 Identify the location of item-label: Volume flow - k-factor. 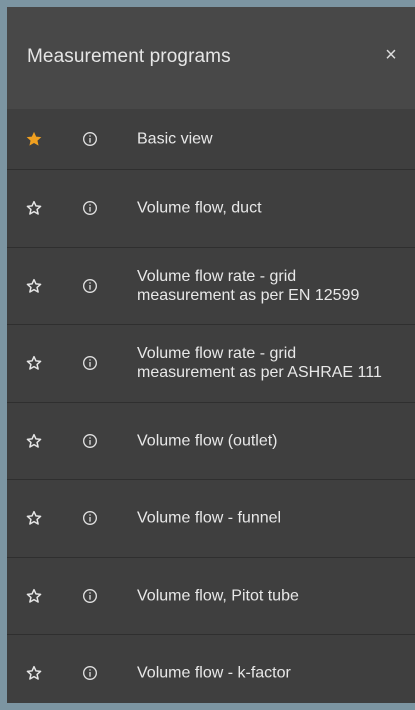
(214, 673).